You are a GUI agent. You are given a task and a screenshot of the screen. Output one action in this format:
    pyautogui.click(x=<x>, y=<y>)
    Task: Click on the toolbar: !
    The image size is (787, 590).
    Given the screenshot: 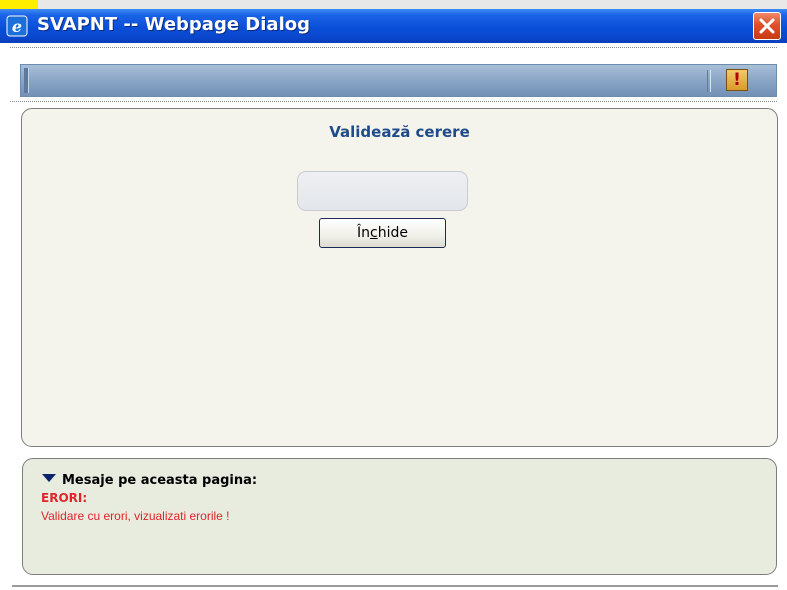 What is the action you would take?
    pyautogui.click(x=398, y=80)
    